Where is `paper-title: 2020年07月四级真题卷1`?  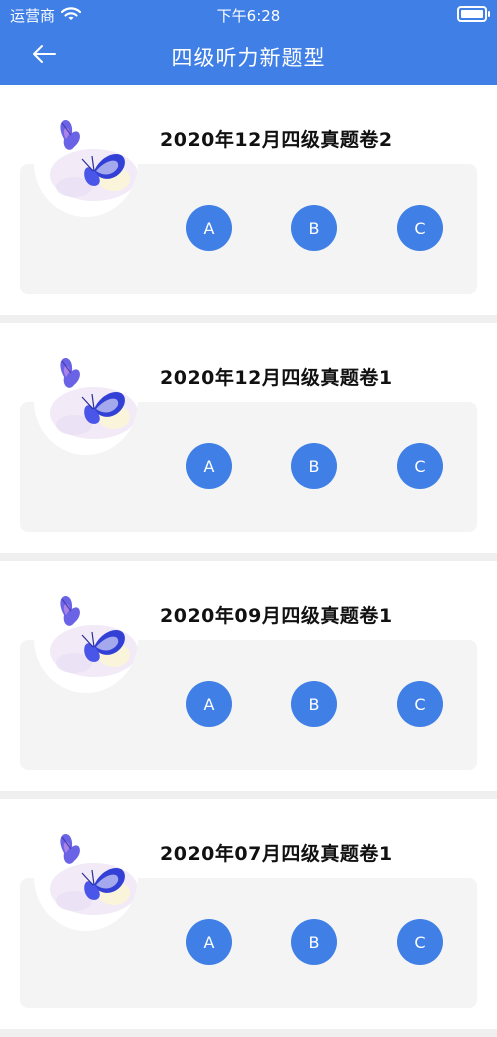 paper-title: 2020年07月四级真题卷1 is located at coordinates (276, 852).